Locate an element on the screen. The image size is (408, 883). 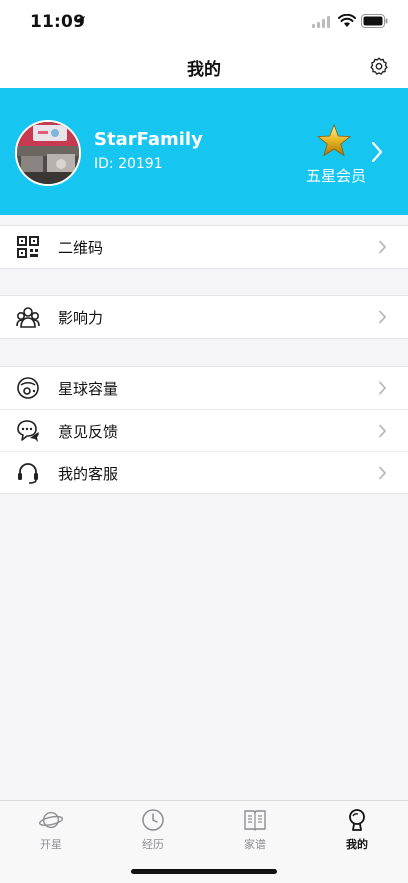
nav-bar: 我的 is located at coordinates (204, 66).